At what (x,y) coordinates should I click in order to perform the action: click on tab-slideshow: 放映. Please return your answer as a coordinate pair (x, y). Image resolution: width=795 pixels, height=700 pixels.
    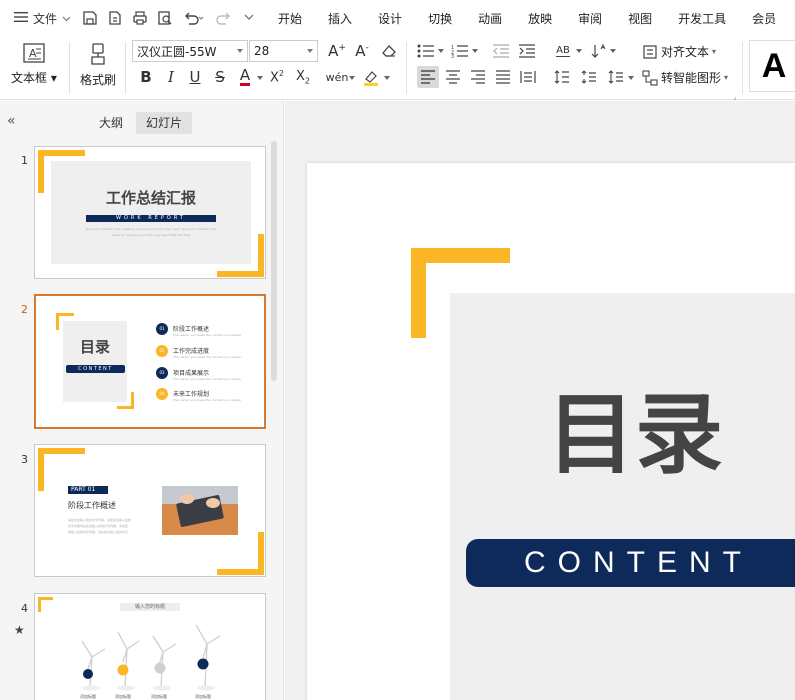
    Looking at the image, I should click on (540, 18).